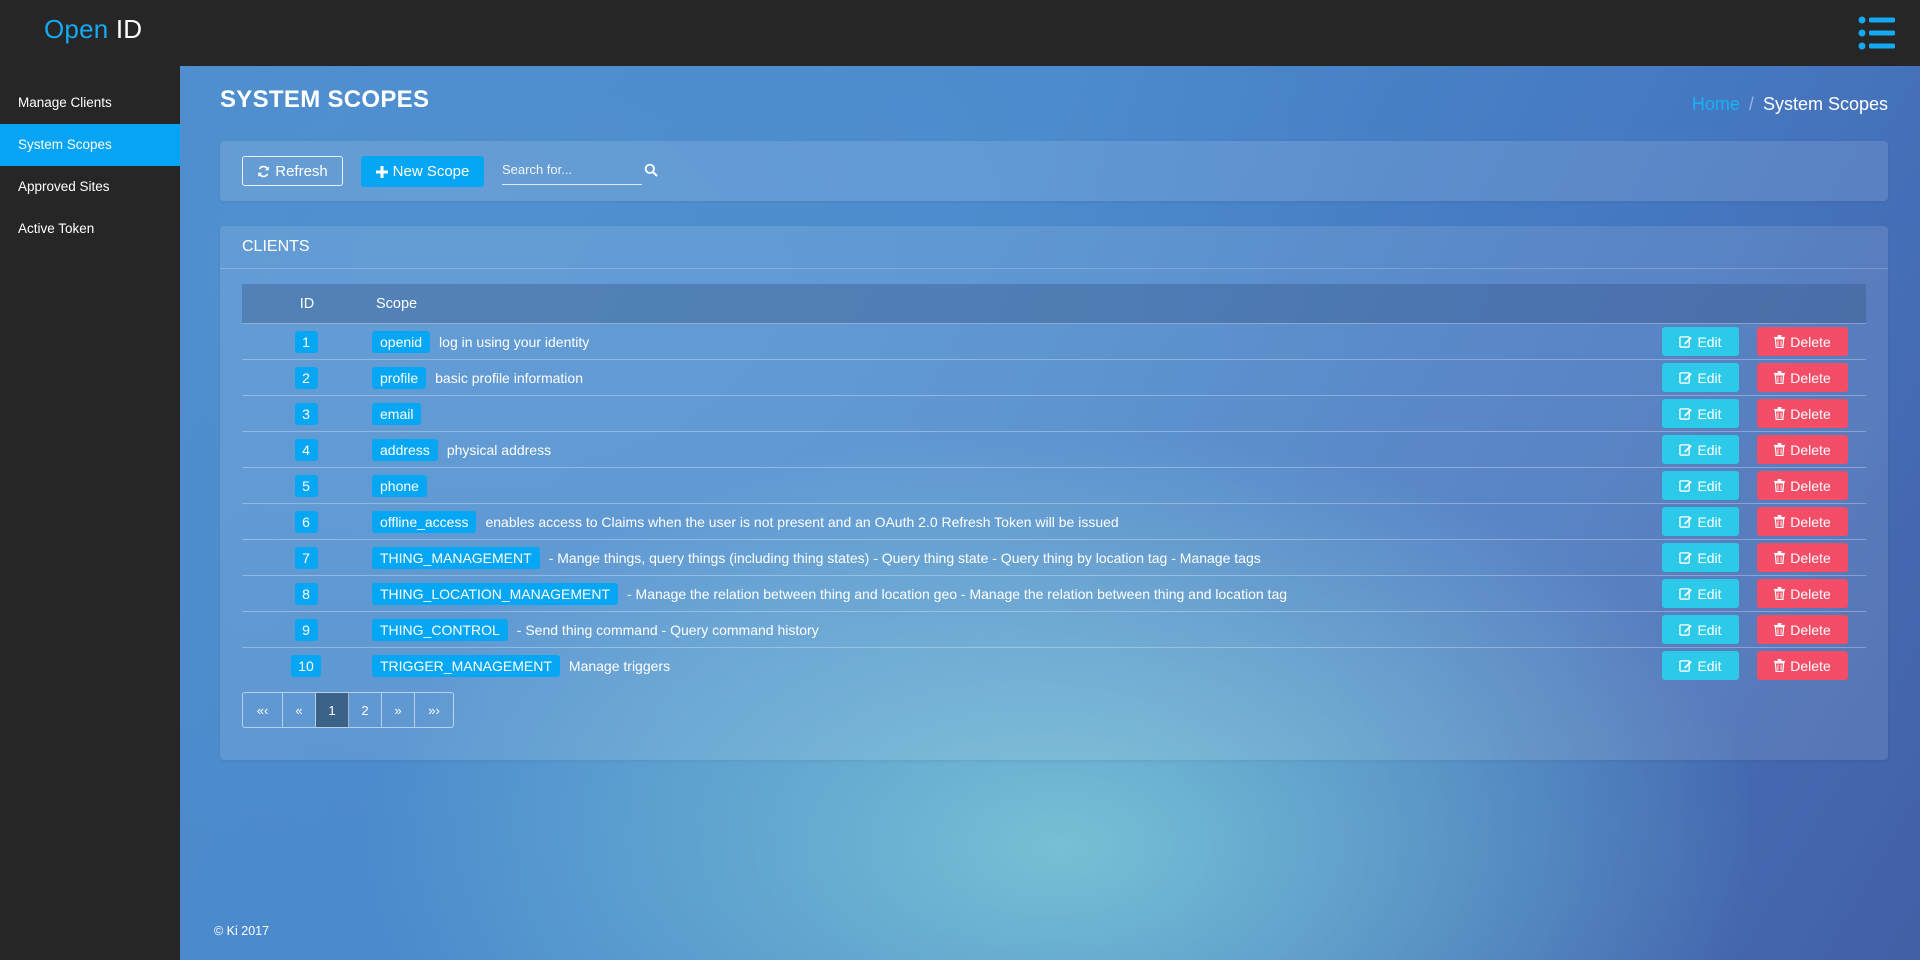  I want to click on refresh-button: Refresh, so click(292, 171).